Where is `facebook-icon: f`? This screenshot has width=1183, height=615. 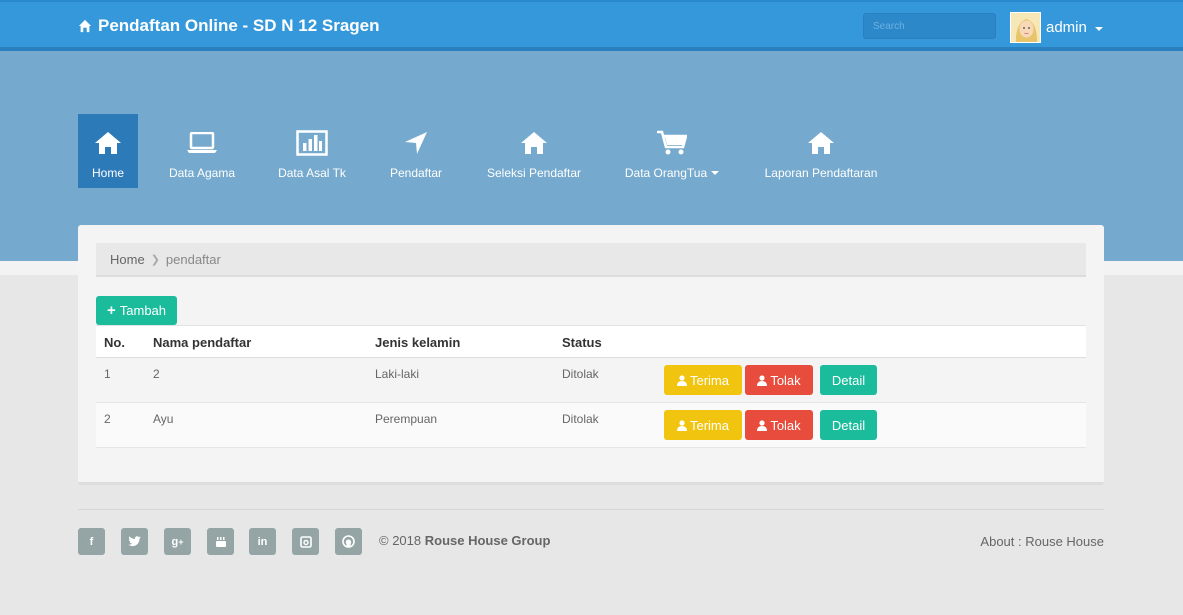 facebook-icon: f is located at coordinates (91, 541).